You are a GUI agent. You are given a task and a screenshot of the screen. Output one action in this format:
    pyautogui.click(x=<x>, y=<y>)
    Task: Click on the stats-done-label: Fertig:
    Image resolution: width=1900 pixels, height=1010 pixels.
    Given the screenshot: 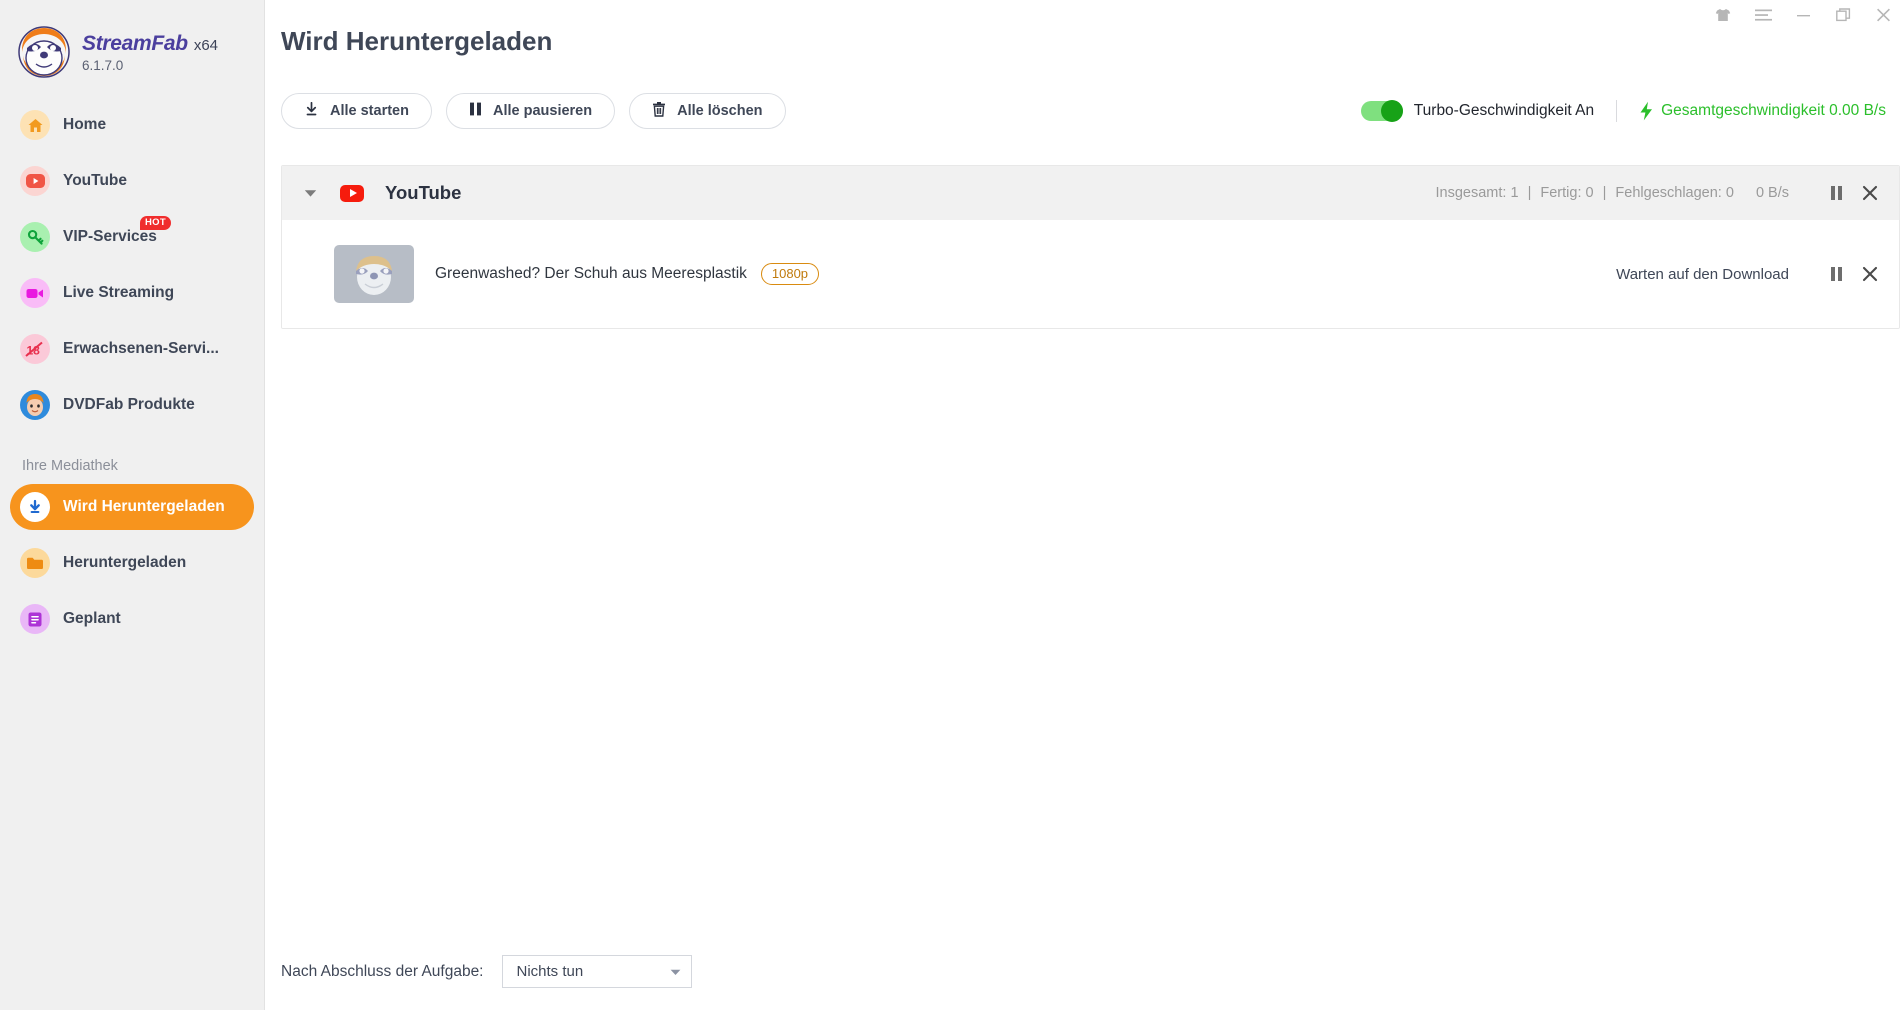 What is the action you would take?
    pyautogui.click(x=1561, y=193)
    